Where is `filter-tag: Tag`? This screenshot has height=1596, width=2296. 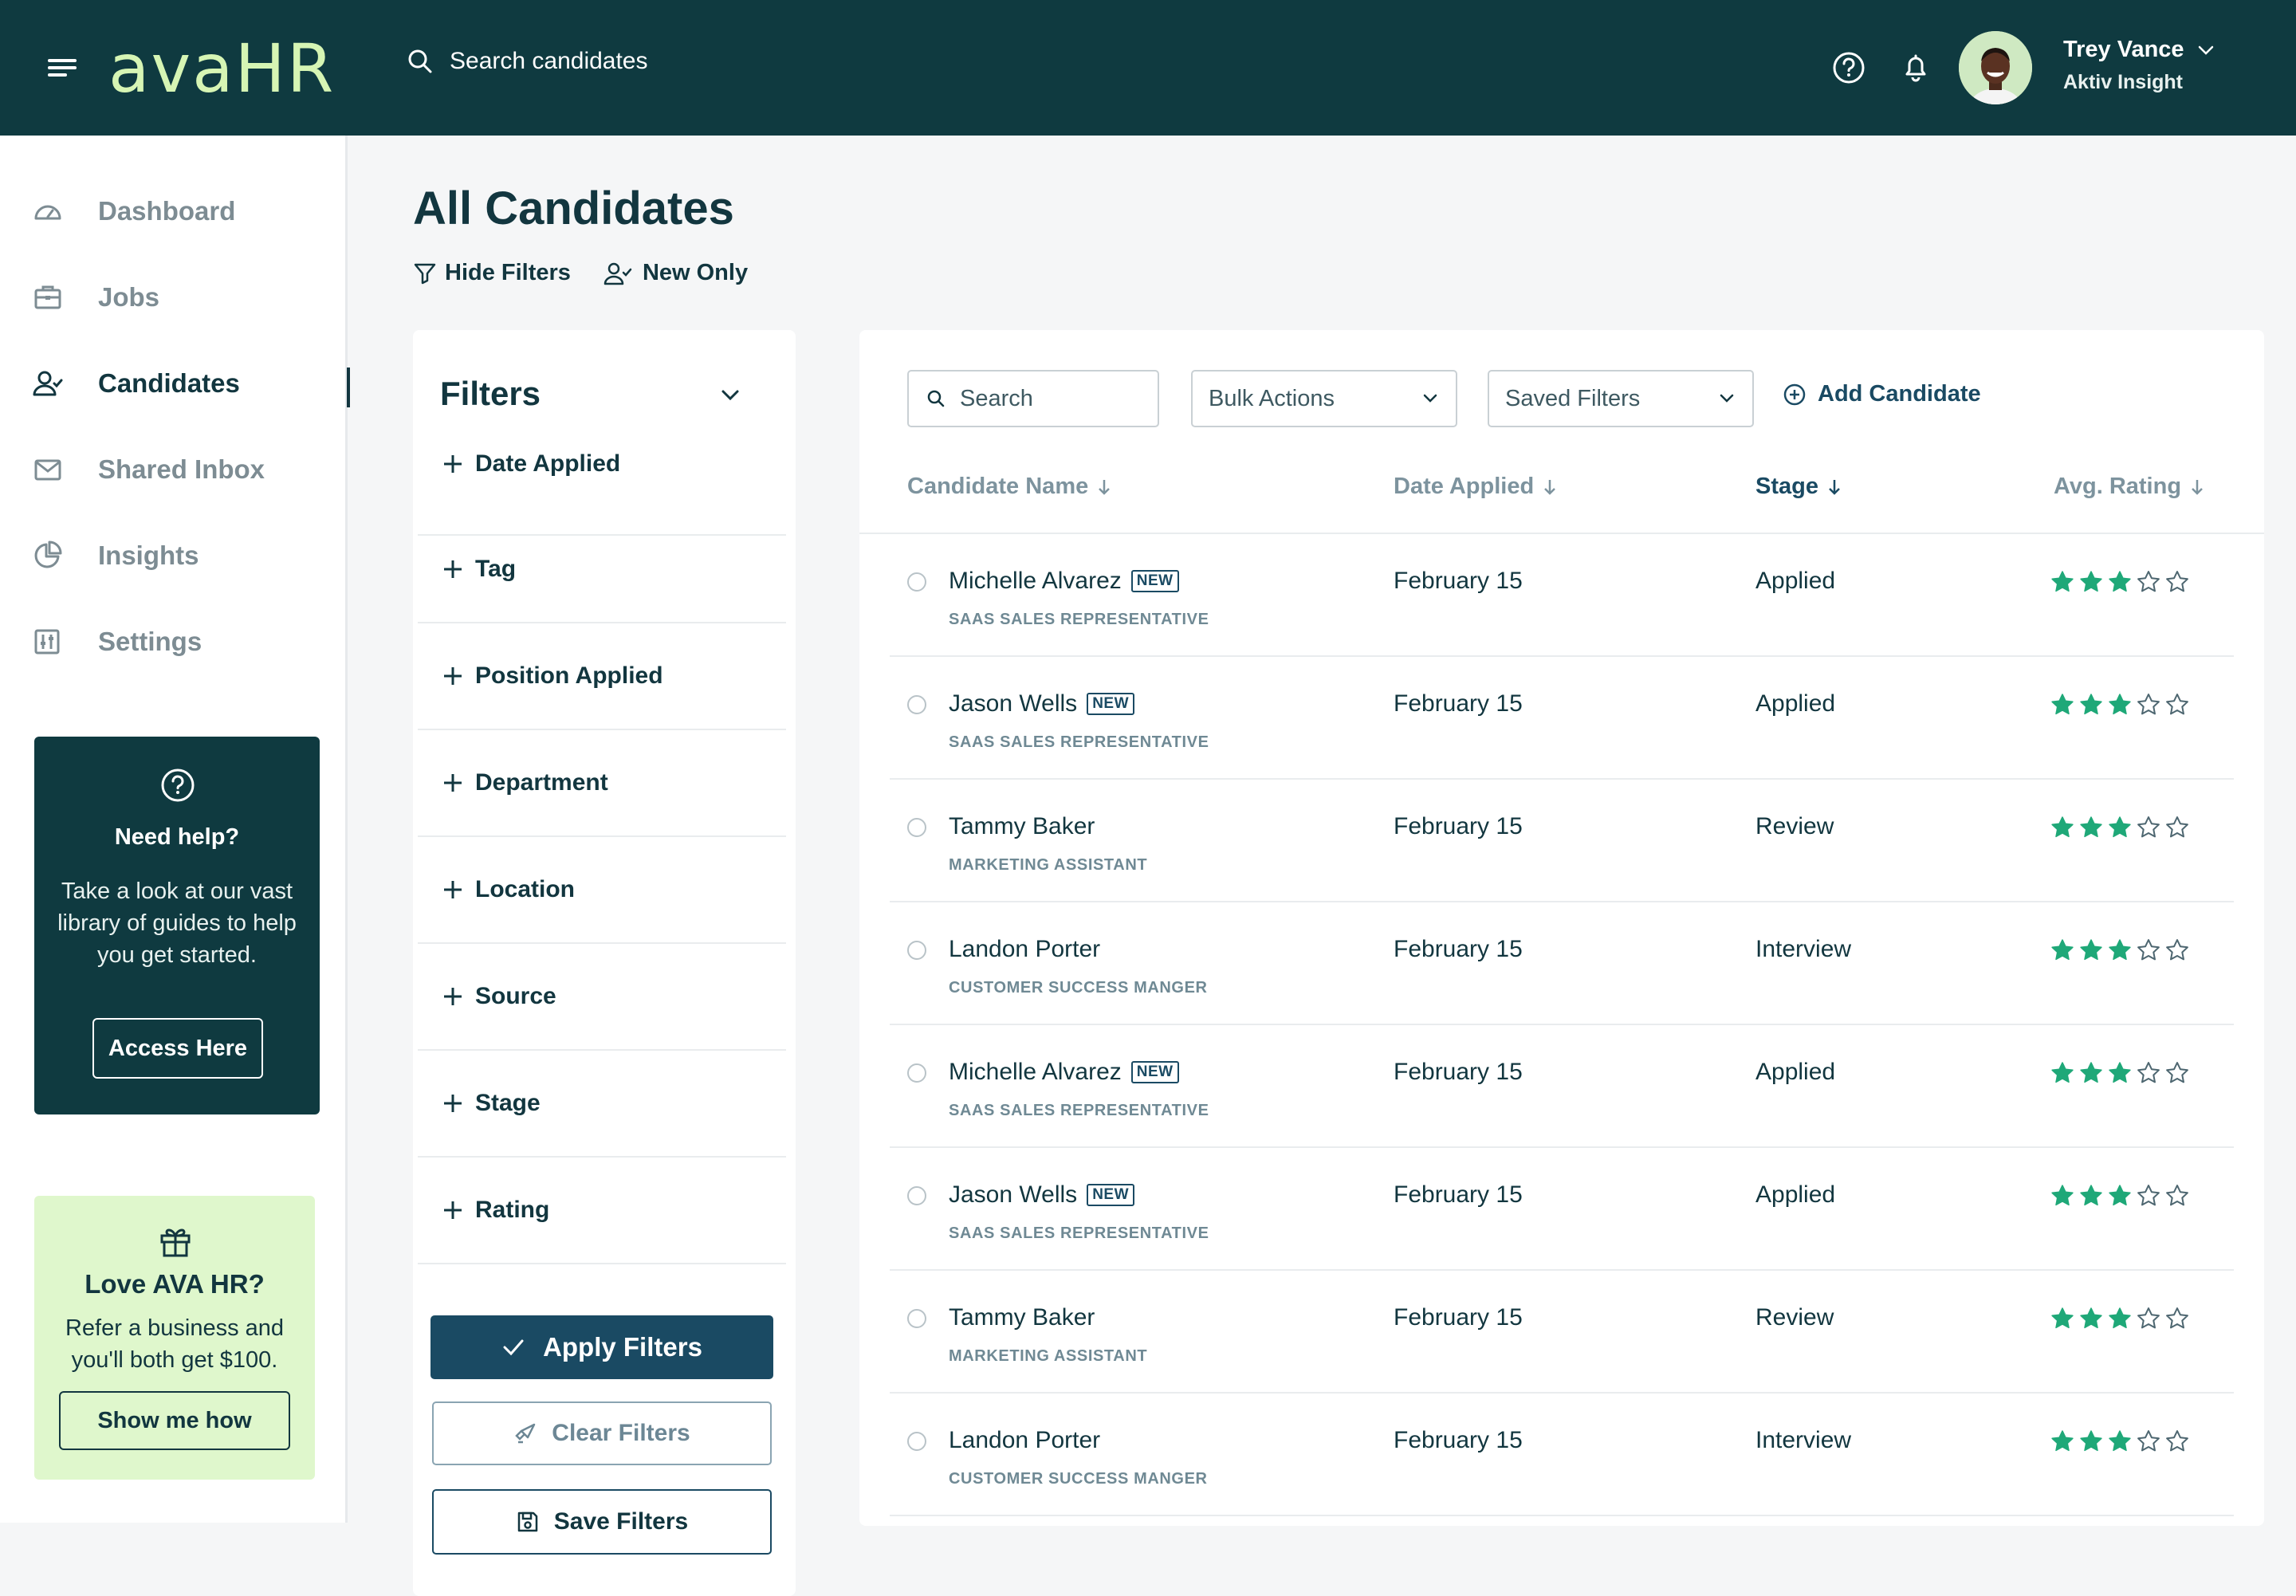
filter-tag: Tag is located at coordinates (602, 570).